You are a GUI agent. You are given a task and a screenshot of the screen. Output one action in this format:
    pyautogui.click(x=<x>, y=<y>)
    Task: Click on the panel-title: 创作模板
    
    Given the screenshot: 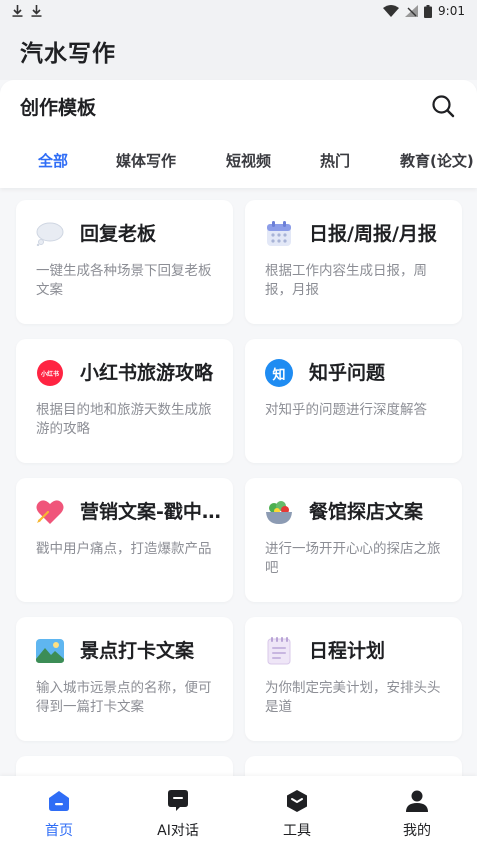 What is the action you would take?
    pyautogui.click(x=58, y=108)
    